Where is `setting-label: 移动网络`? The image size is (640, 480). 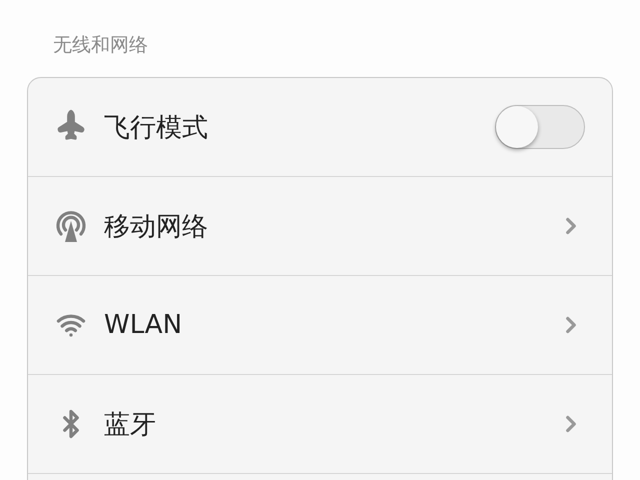 setting-label: 移动网络 is located at coordinates (156, 227).